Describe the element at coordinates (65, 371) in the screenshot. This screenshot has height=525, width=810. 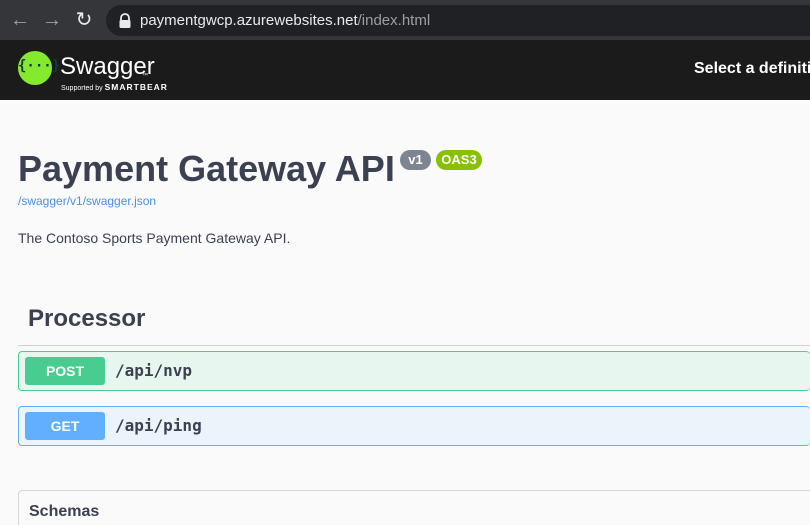
I see `method-badge-post: POST` at that location.